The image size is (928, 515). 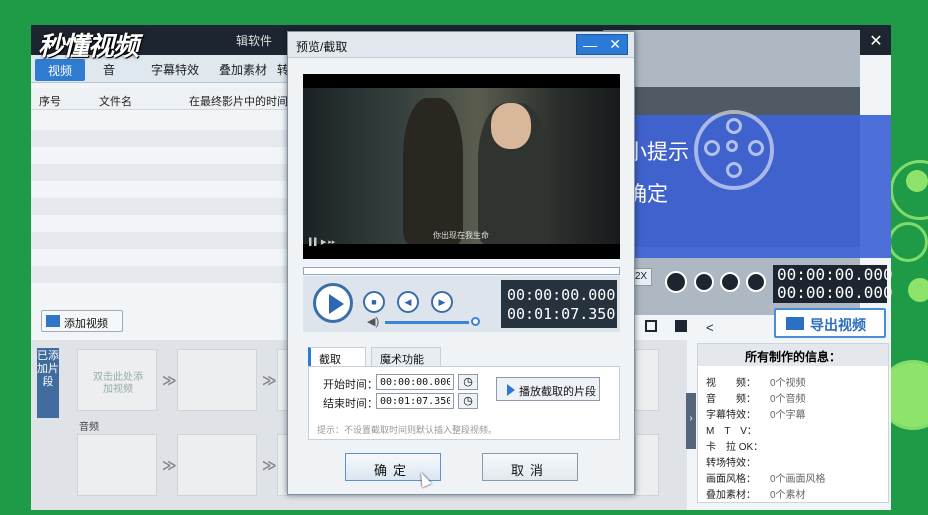 What do you see at coordinates (427, 322) in the screenshot?
I see `volume-slider` at bounding box center [427, 322].